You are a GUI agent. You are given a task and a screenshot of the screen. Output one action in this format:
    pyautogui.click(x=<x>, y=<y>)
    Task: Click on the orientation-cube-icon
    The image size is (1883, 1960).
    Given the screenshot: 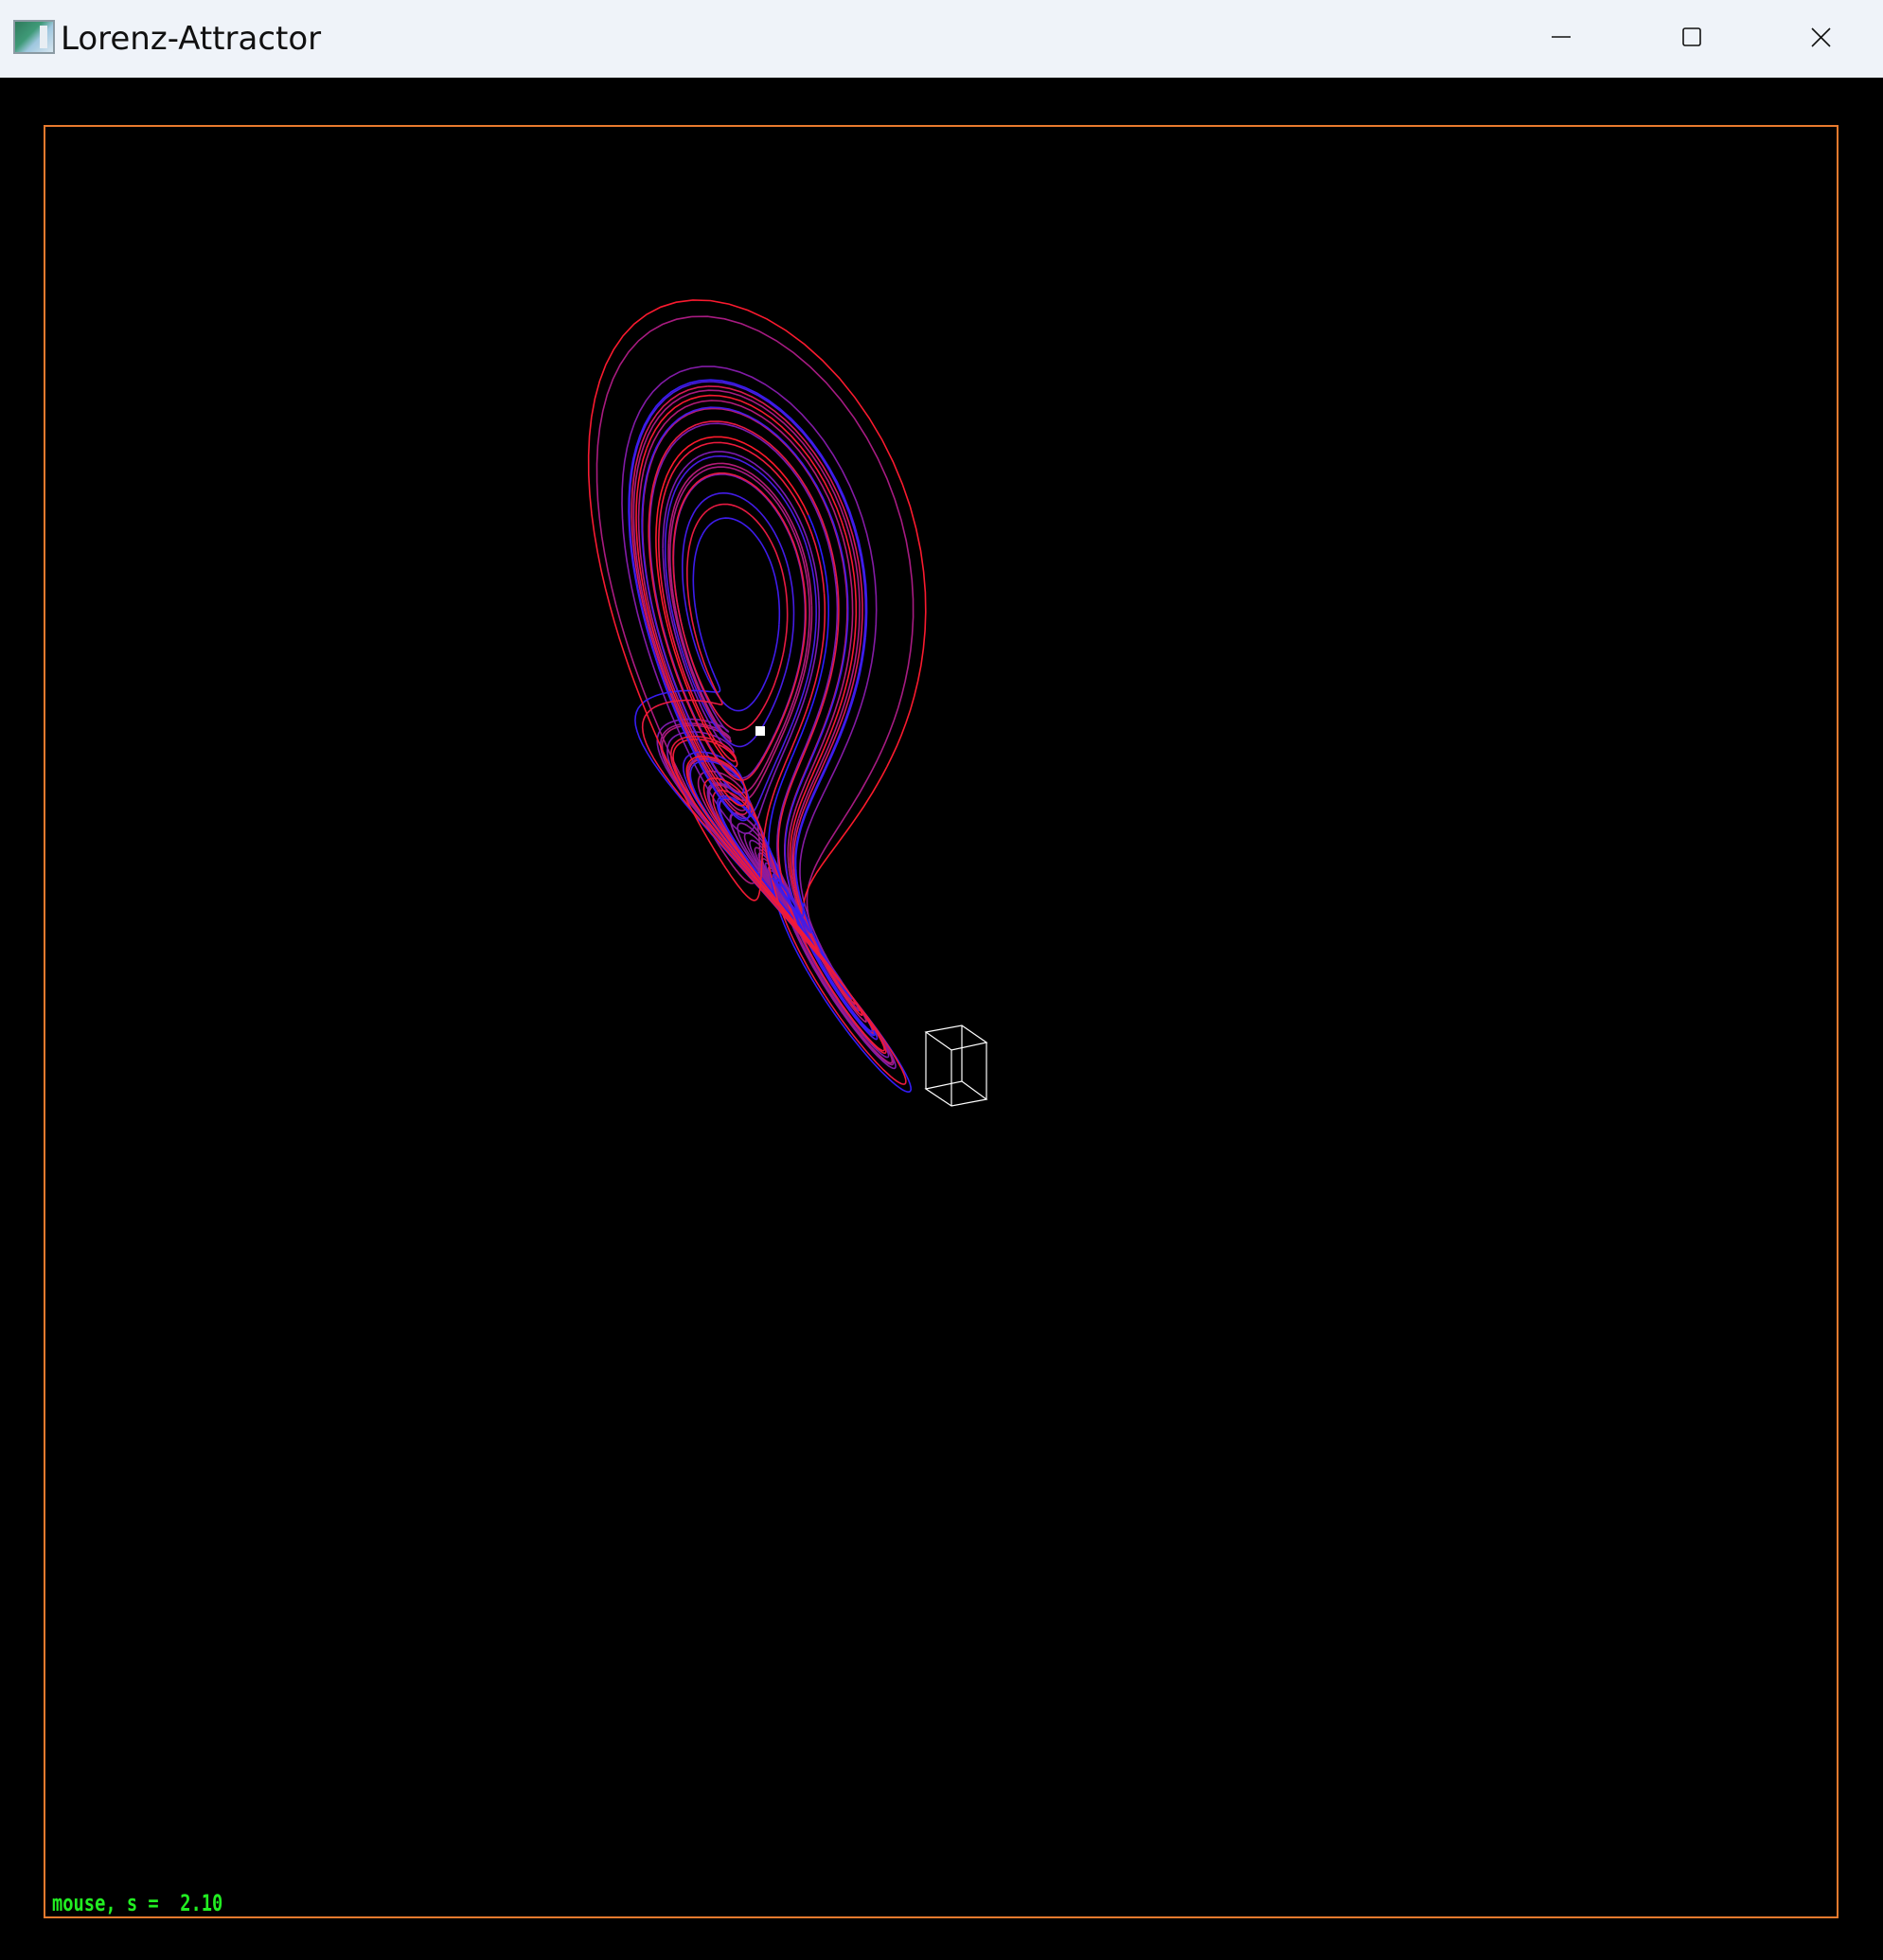 What is the action you would take?
    pyautogui.click(x=956, y=1066)
    